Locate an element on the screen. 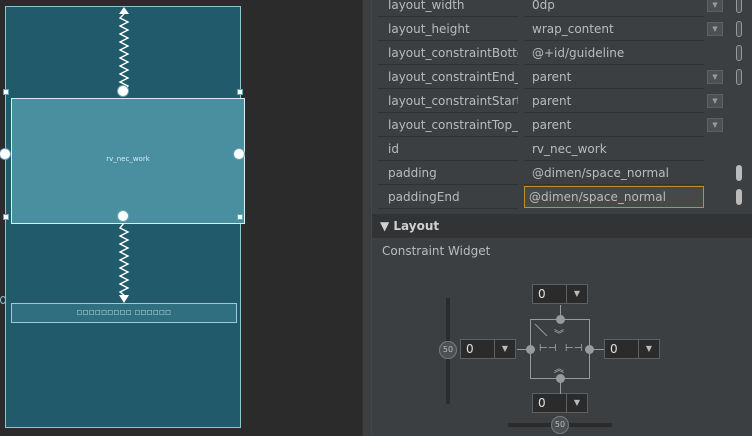 This screenshot has width=752, height=436. attribute-value-input: 0dp is located at coordinates (614, 8).